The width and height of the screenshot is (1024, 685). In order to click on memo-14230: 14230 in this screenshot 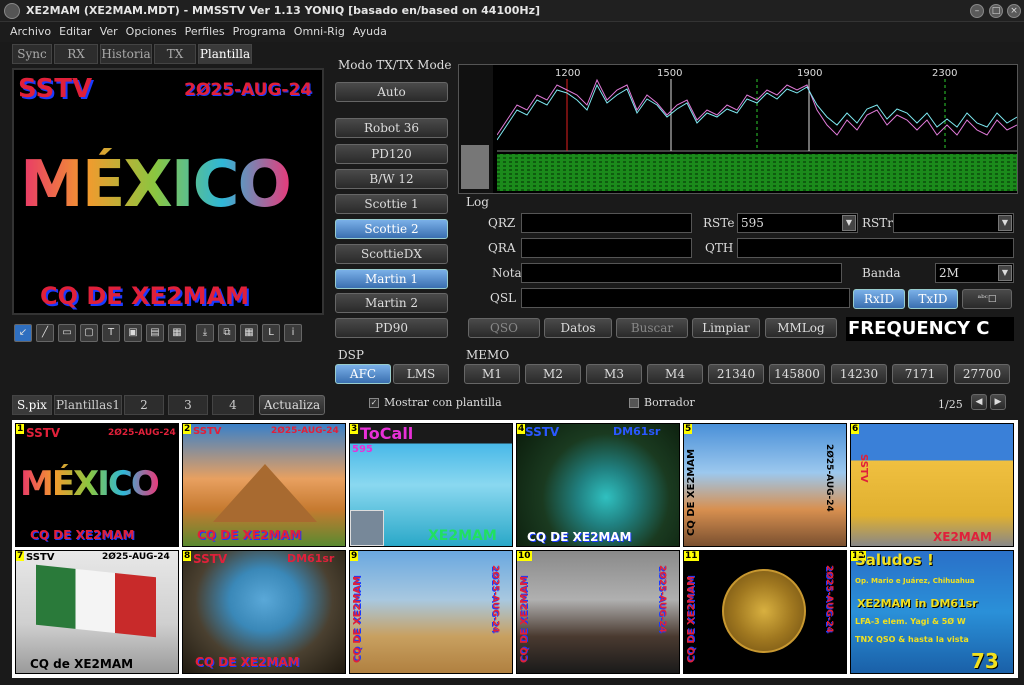, I will do `click(859, 374)`.